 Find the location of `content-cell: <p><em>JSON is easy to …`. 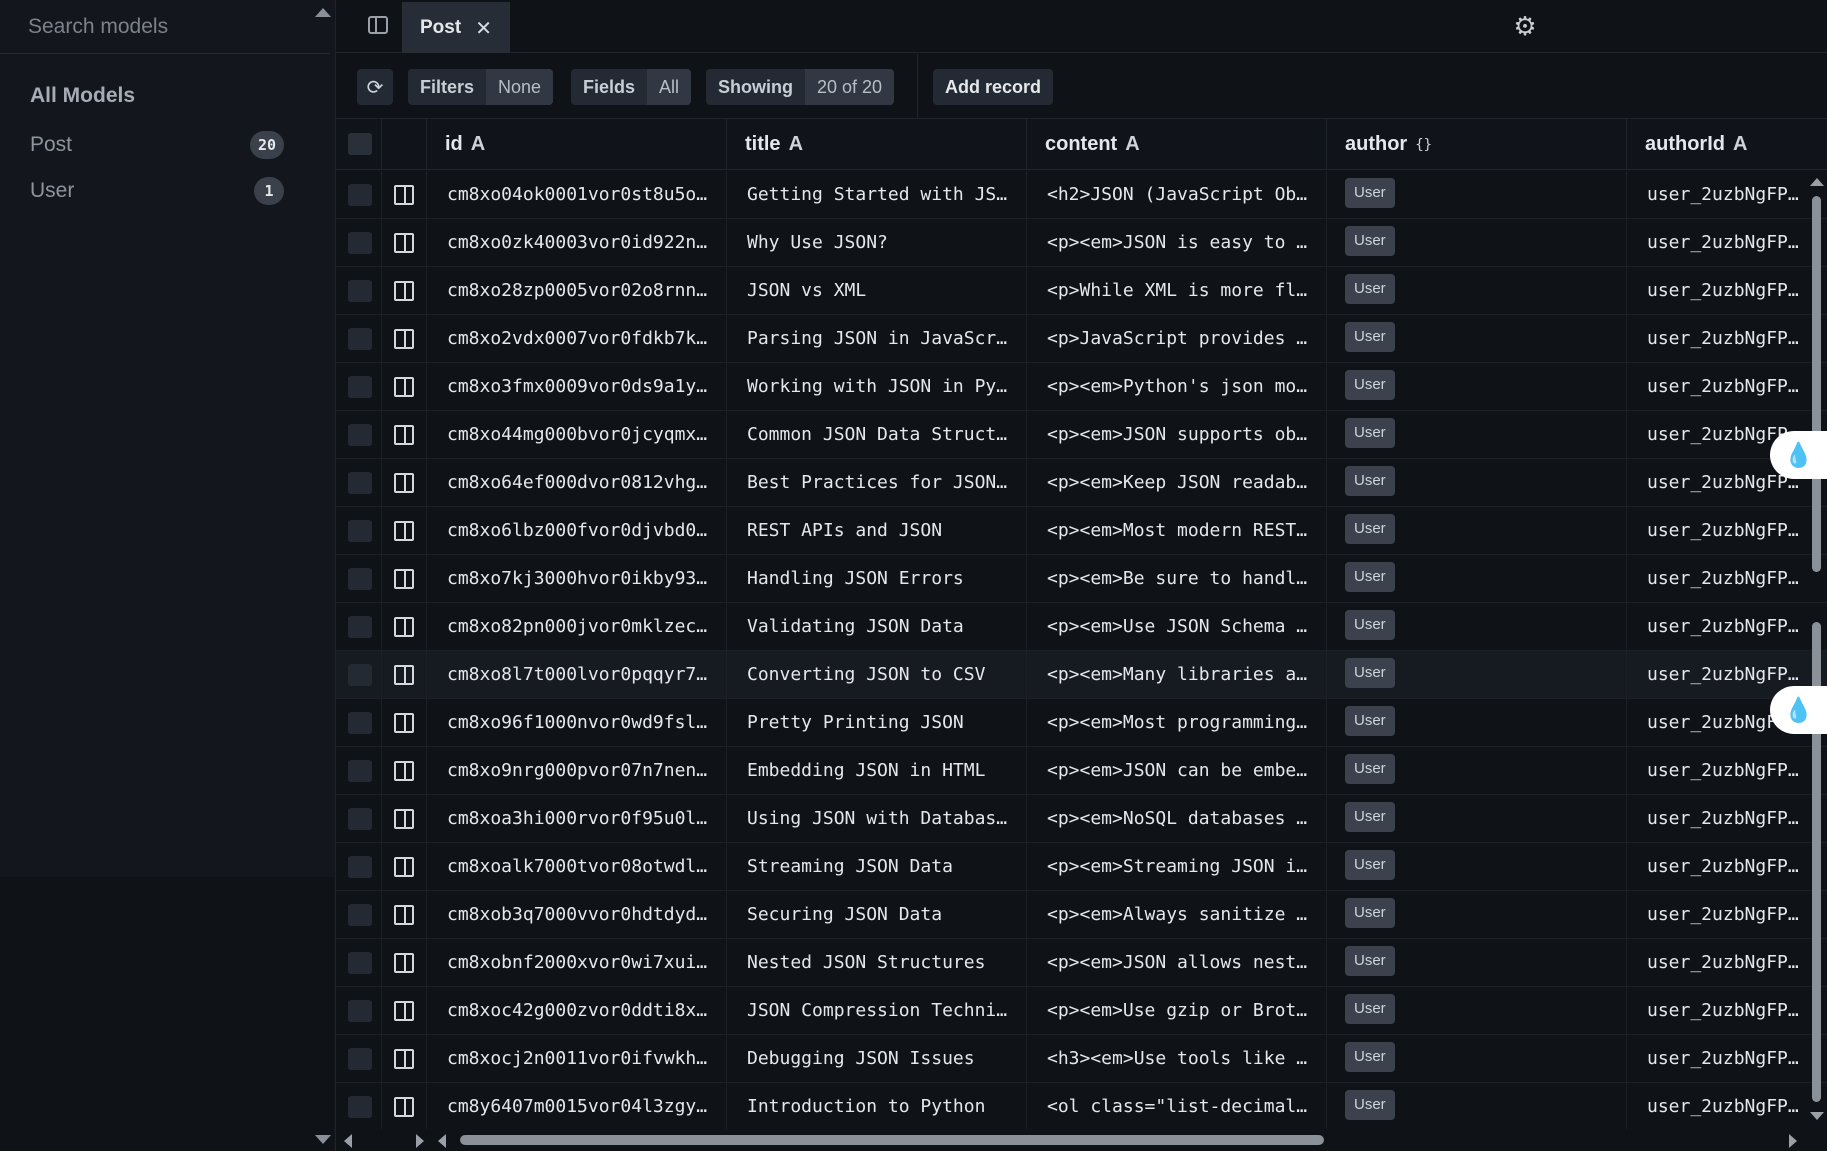

content-cell: <p><em>JSON is easy to … is located at coordinates (1177, 242).